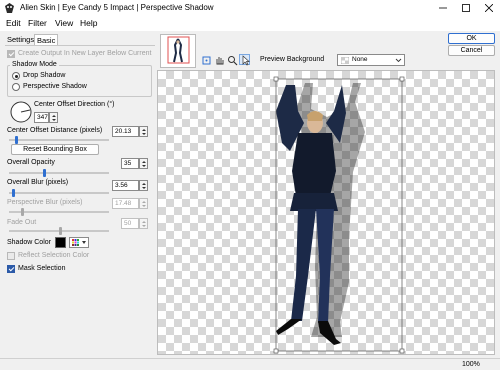  I want to click on fade-out-value-field: 50, so click(130, 223).